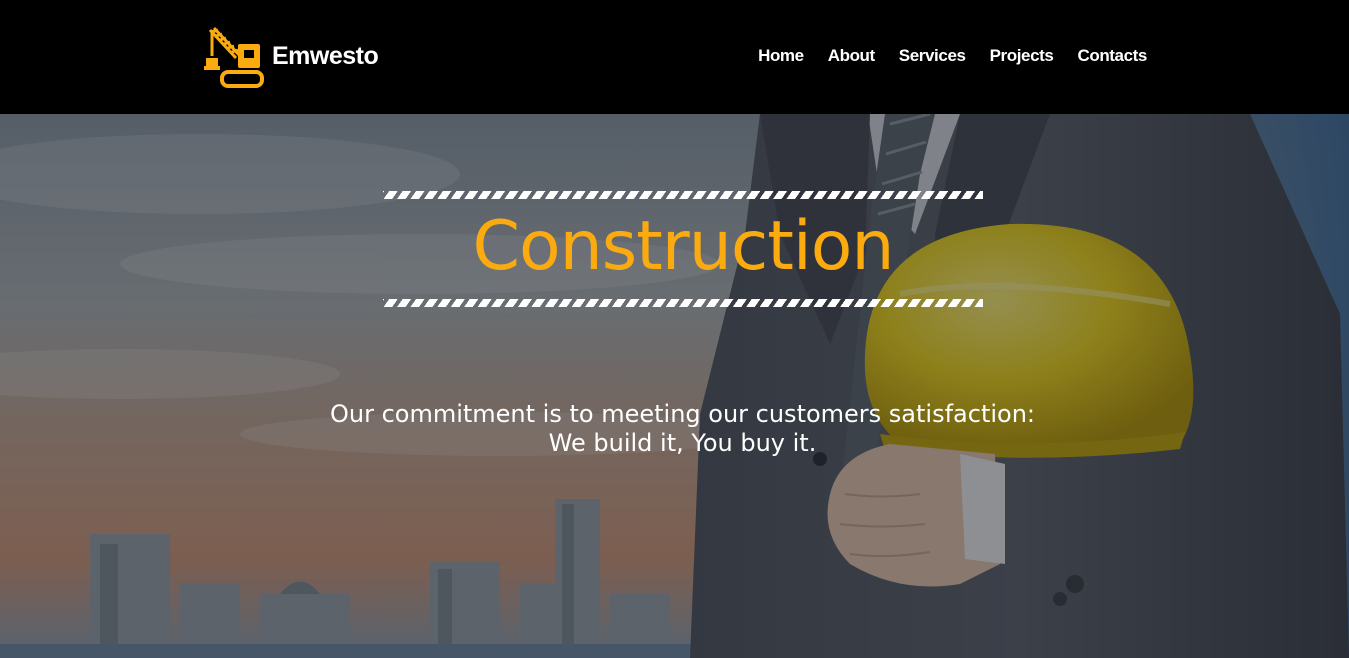 The image size is (1349, 658). Describe the element at coordinates (932, 56) in the screenshot. I see `nav-link-services: Services` at that location.